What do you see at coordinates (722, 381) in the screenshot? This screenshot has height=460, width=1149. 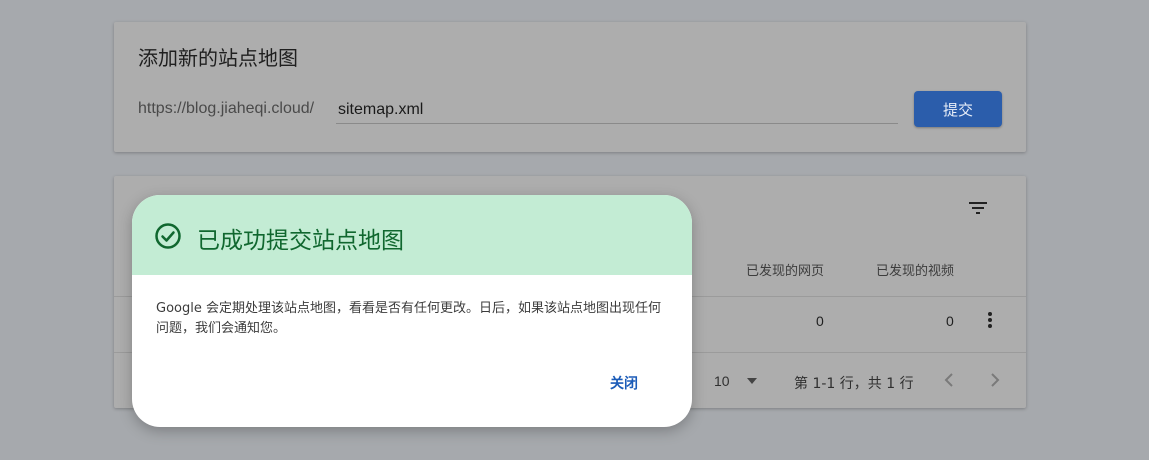 I see `rows-per-page-select: 10` at bounding box center [722, 381].